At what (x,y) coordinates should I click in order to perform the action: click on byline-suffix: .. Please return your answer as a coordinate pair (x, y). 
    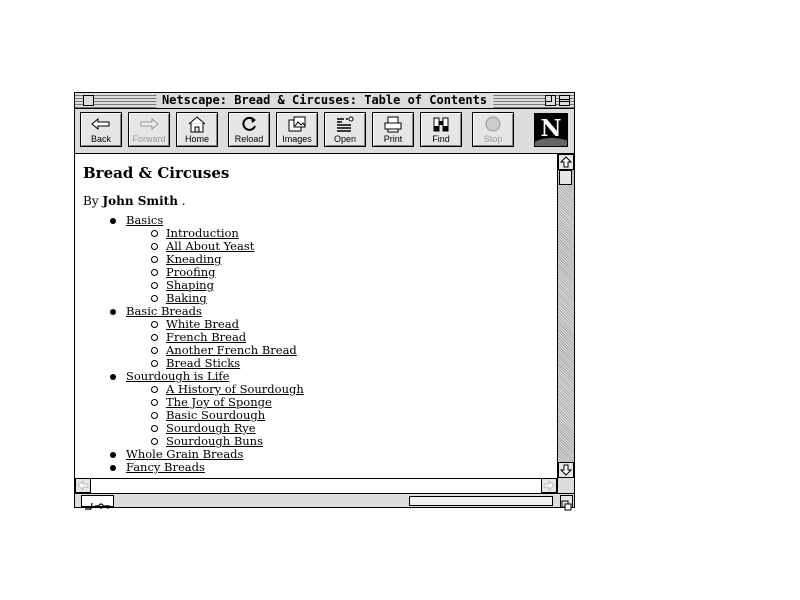
    Looking at the image, I should click on (183, 201).